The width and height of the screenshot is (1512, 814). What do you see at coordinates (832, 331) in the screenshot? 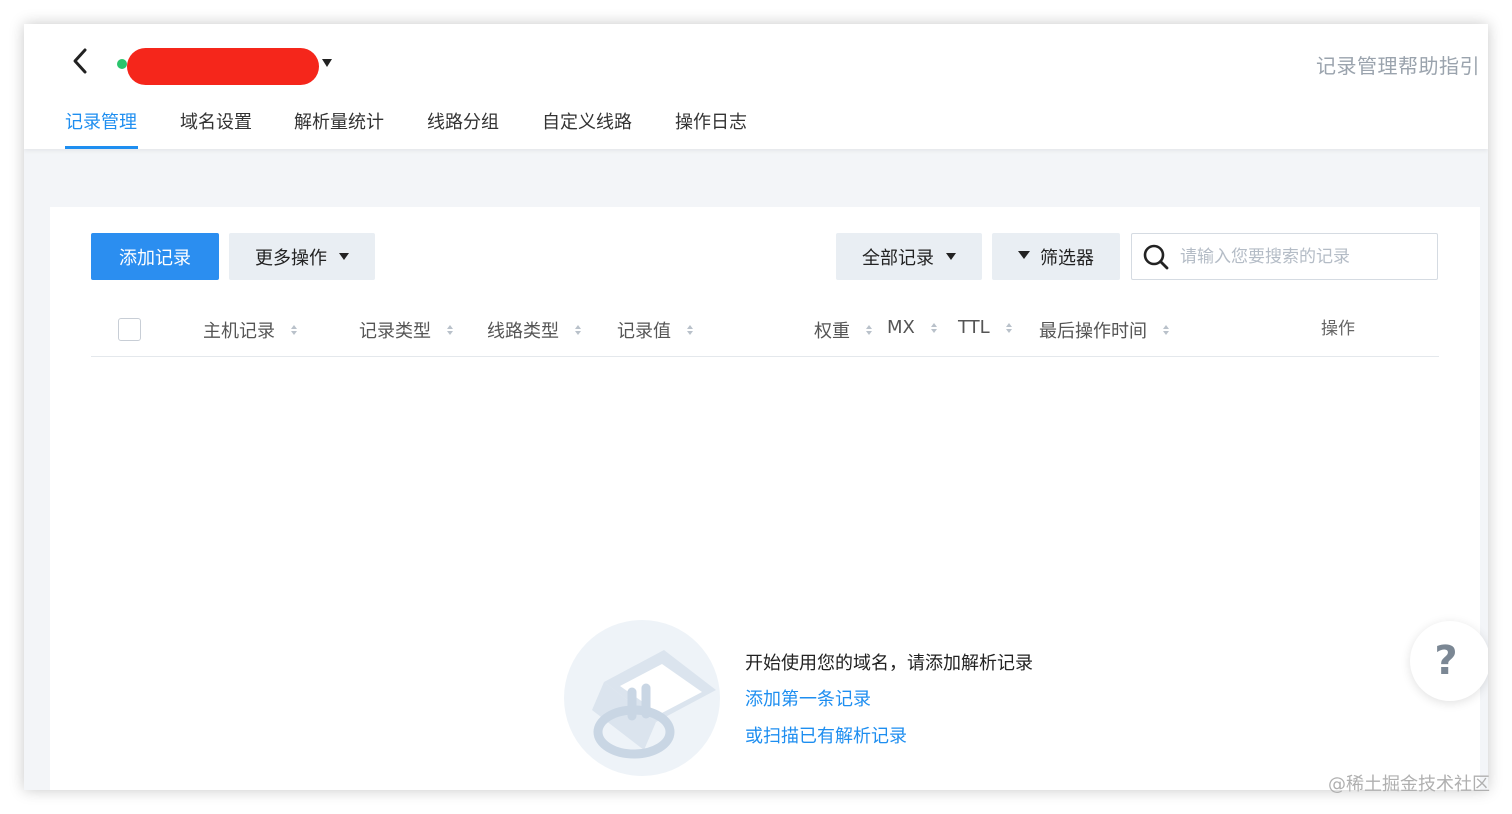
I see `column-label: 权重` at bounding box center [832, 331].